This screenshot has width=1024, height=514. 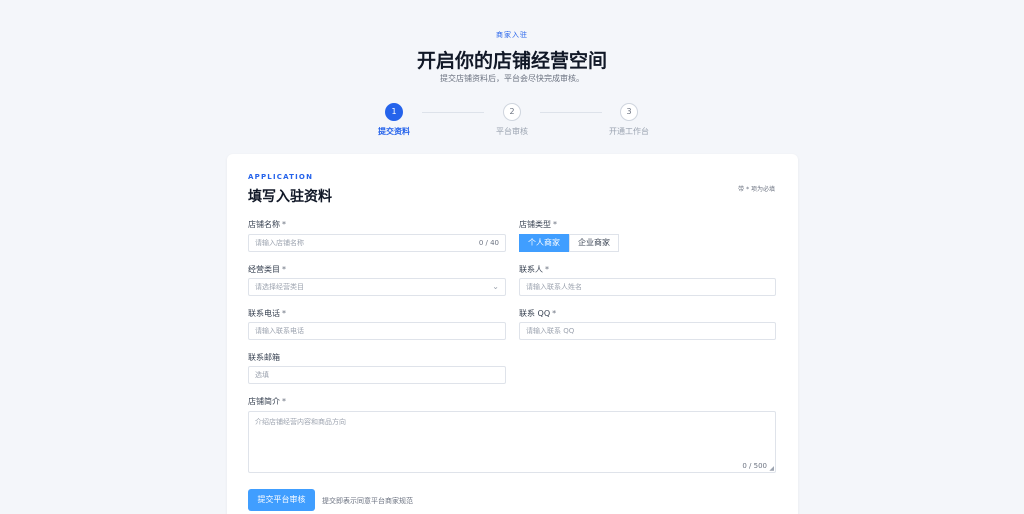 What do you see at coordinates (629, 131) in the screenshot?
I see `step-label: 开通工作台` at bounding box center [629, 131].